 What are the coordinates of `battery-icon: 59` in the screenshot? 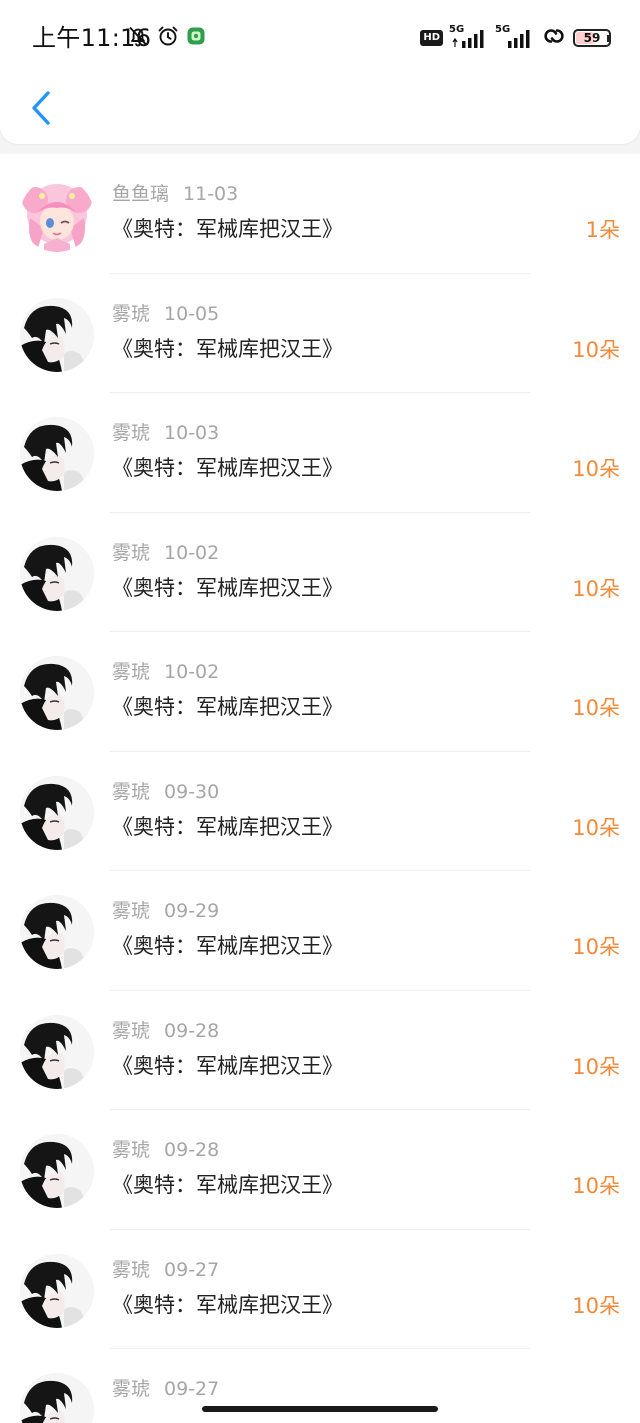 It's located at (592, 38).